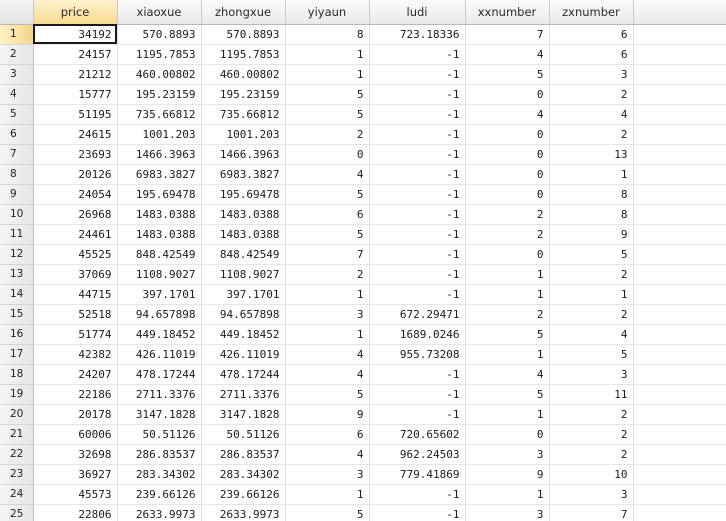 The image size is (726, 521). I want to click on cell-xiaoxue: 426.11019, so click(159, 354).